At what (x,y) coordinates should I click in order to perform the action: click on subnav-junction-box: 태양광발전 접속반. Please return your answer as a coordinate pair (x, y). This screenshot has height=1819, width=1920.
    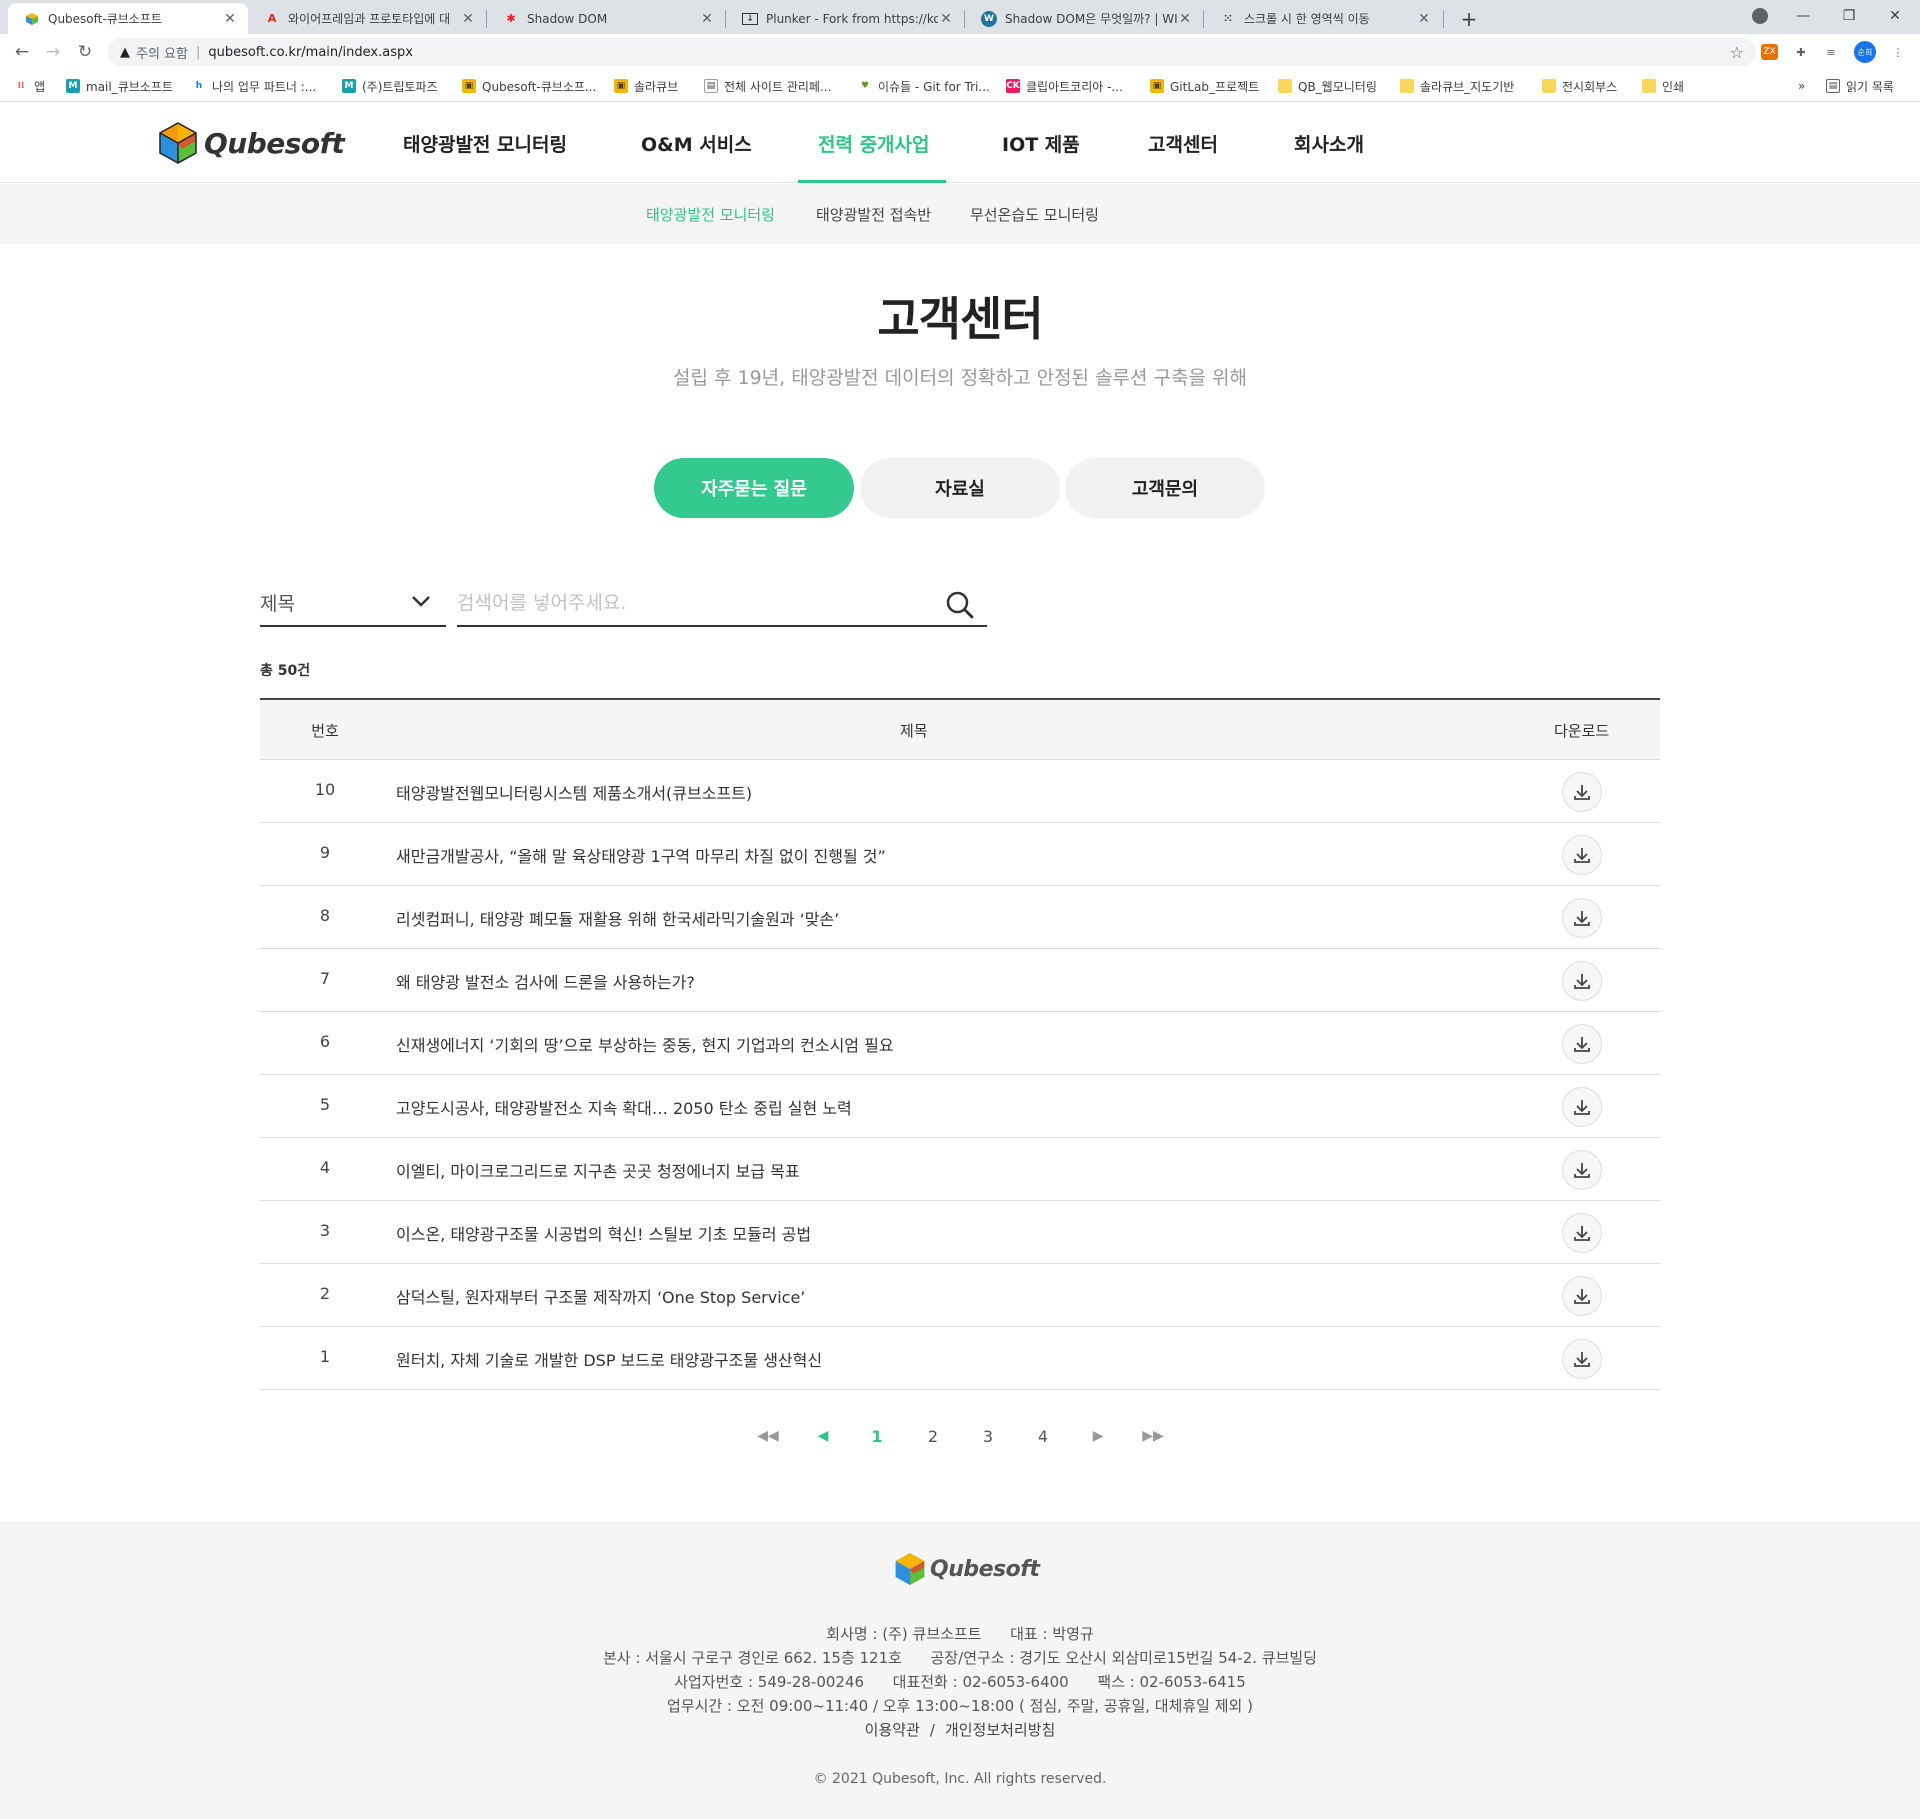
    Looking at the image, I should click on (873, 214).